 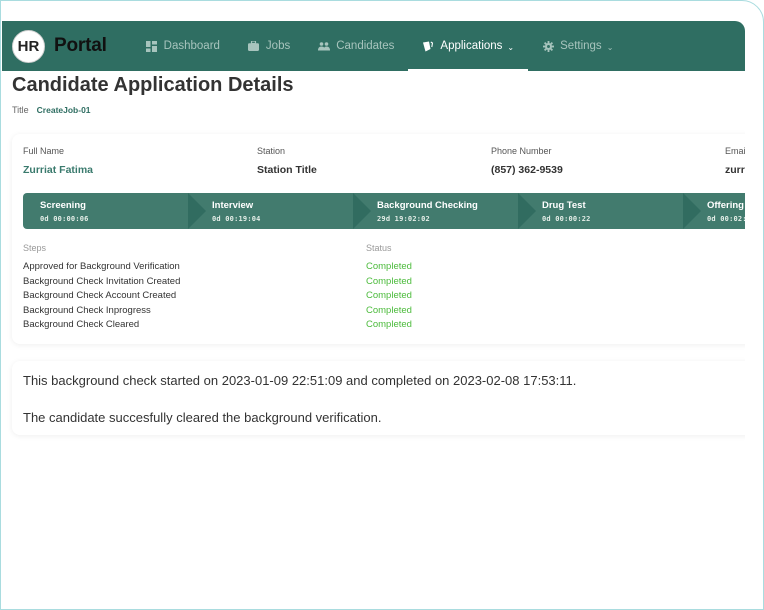 I want to click on station-value: Station Title, so click(x=287, y=170).